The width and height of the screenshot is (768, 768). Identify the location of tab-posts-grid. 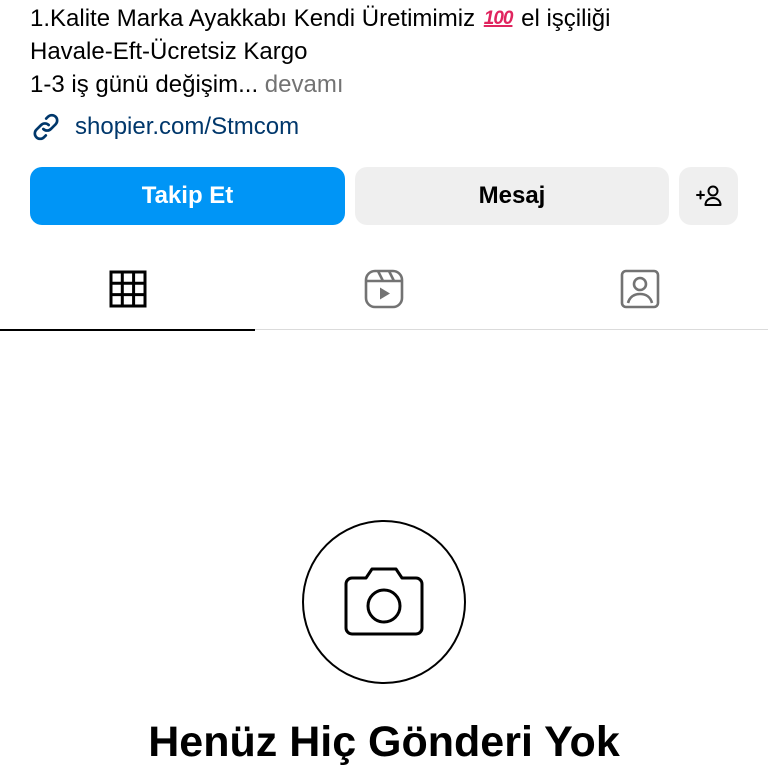
(128, 289).